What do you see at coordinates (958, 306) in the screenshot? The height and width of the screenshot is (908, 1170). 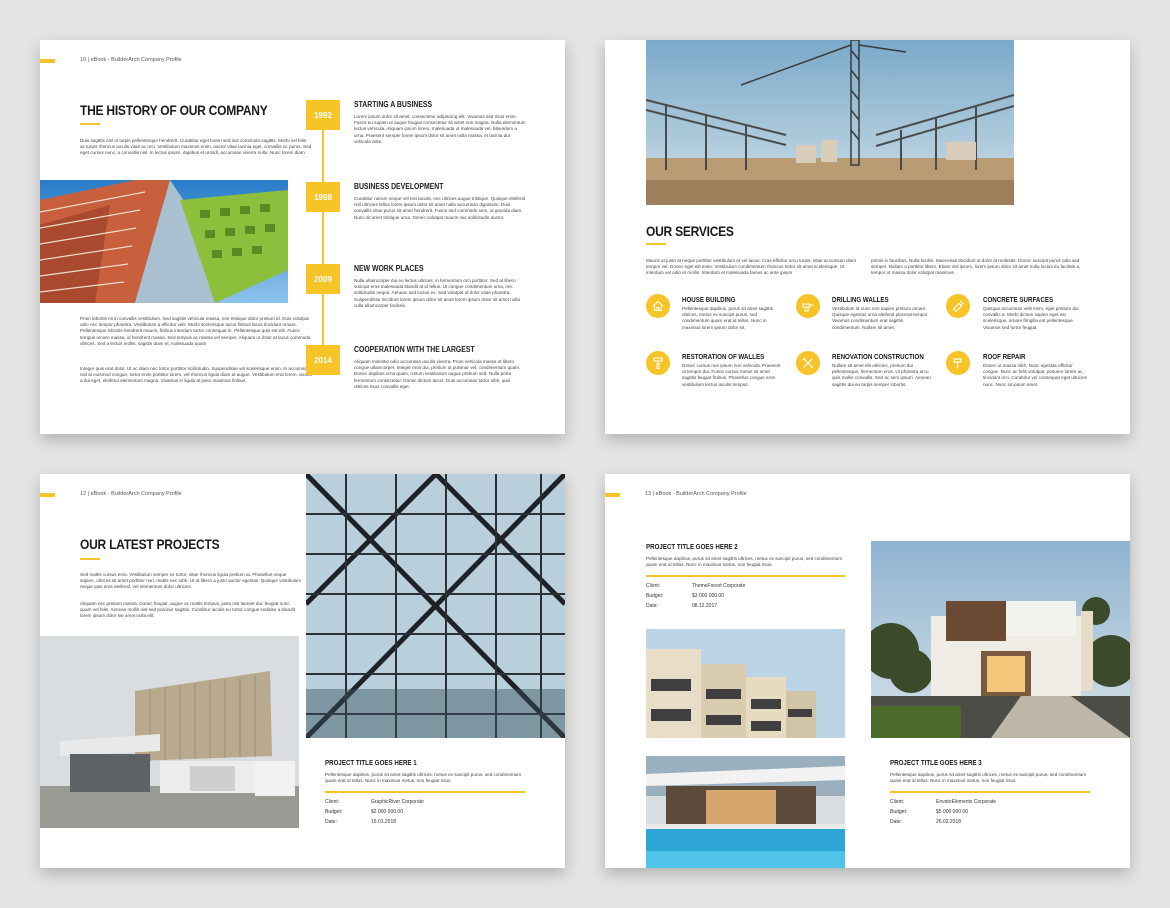 I see `trowel-icon` at bounding box center [958, 306].